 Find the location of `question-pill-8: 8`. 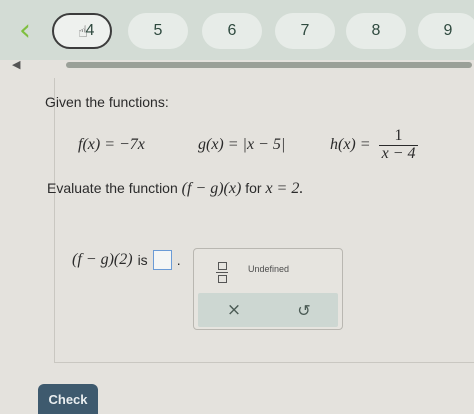

question-pill-8: 8 is located at coordinates (376, 31).